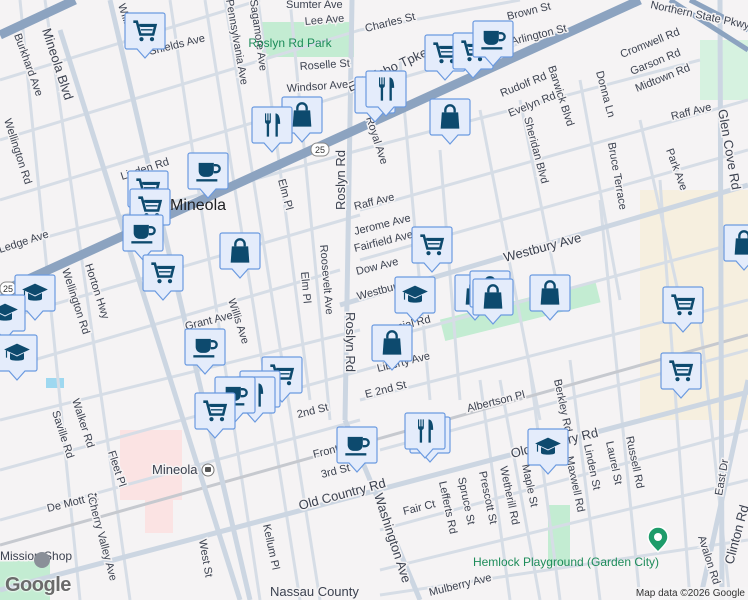 This screenshot has height=600, width=748. I want to click on cherry-label: Cherry Valley Ave, so click(102, 539).